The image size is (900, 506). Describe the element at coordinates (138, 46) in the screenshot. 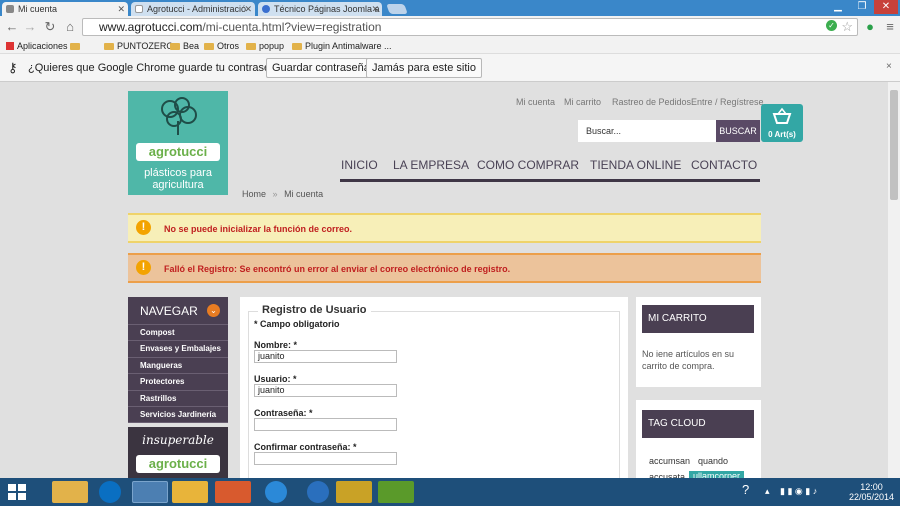

I see `bookmark-puntozero: PUNTOZERO` at that location.